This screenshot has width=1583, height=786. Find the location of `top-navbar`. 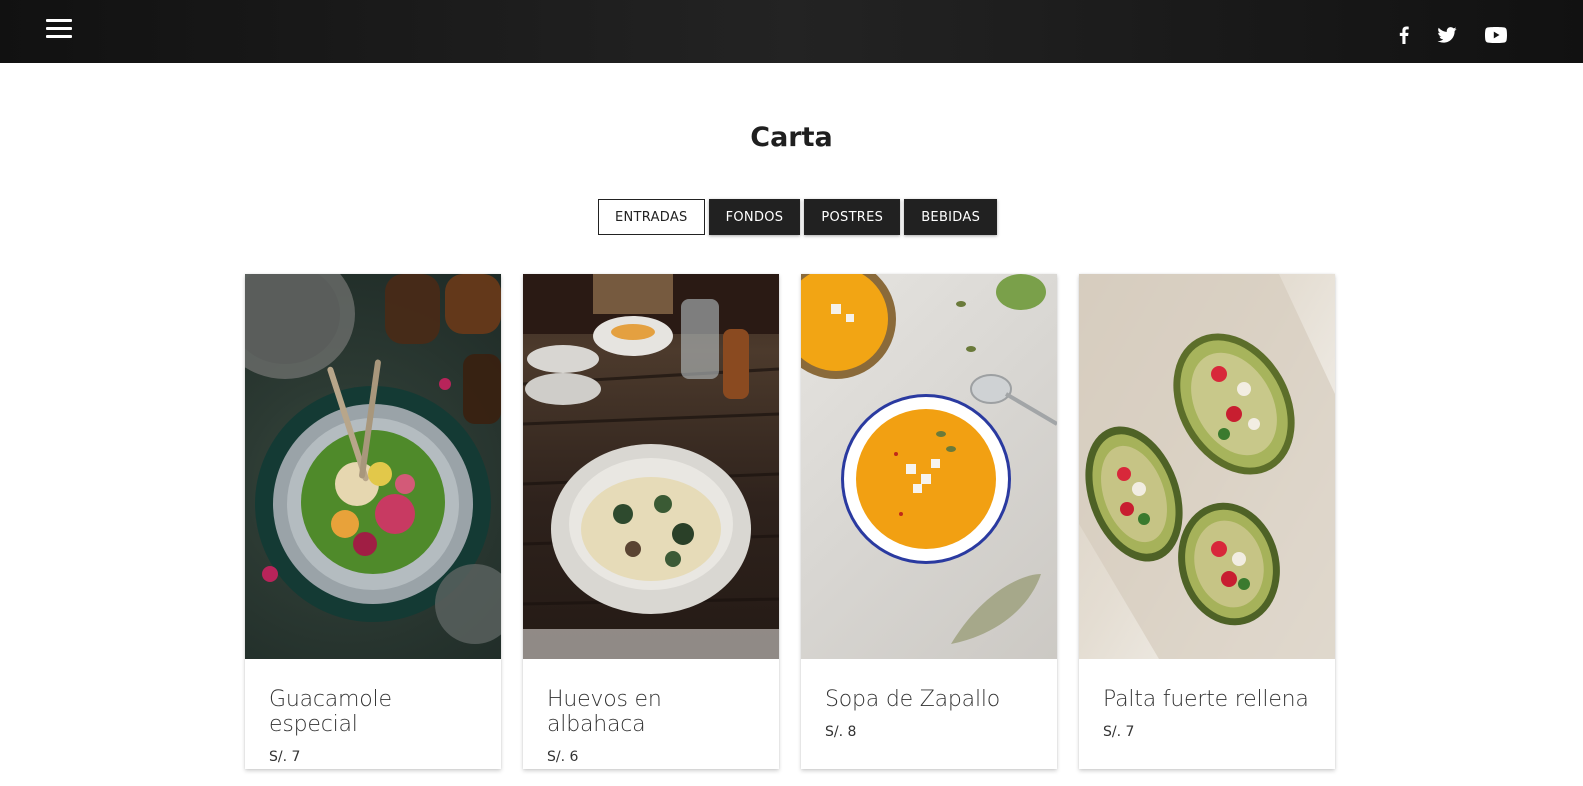

top-navbar is located at coordinates (791, 31).